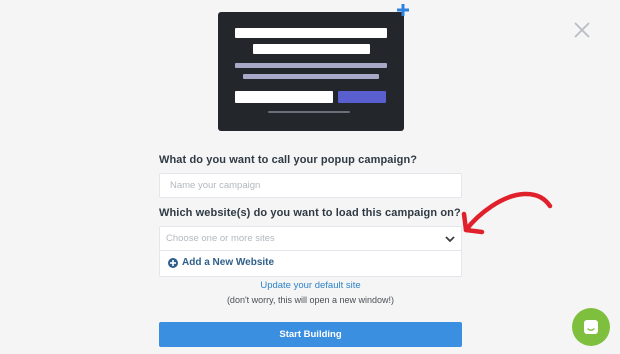 The width and height of the screenshot is (620, 354). I want to click on preview-input, so click(284, 97).